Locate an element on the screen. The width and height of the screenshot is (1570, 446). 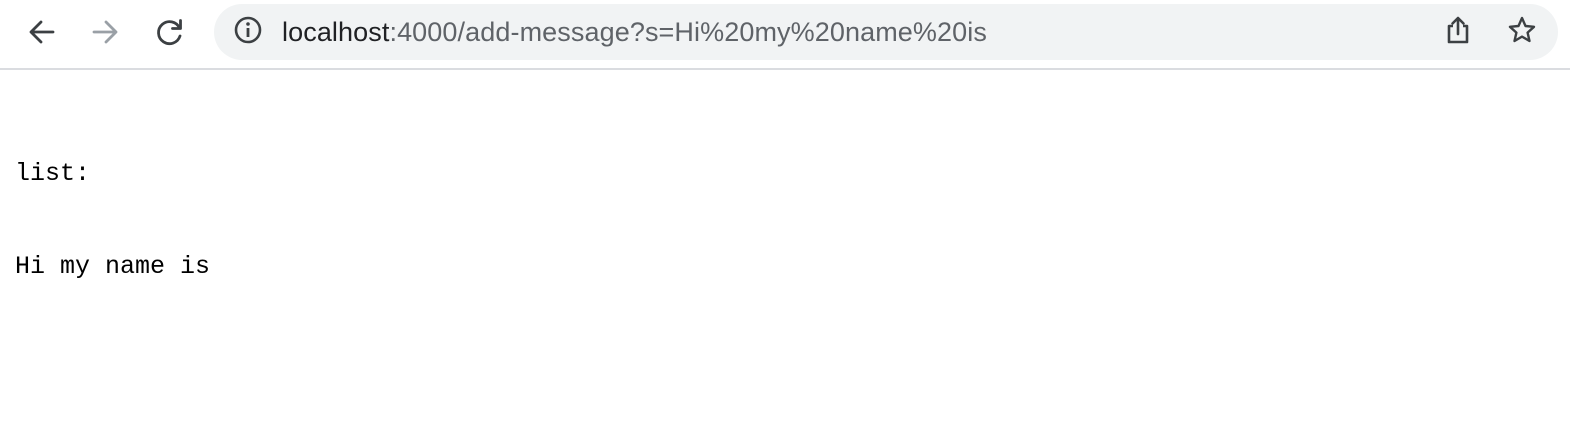
list-item: Hi my name is is located at coordinates (113, 266).